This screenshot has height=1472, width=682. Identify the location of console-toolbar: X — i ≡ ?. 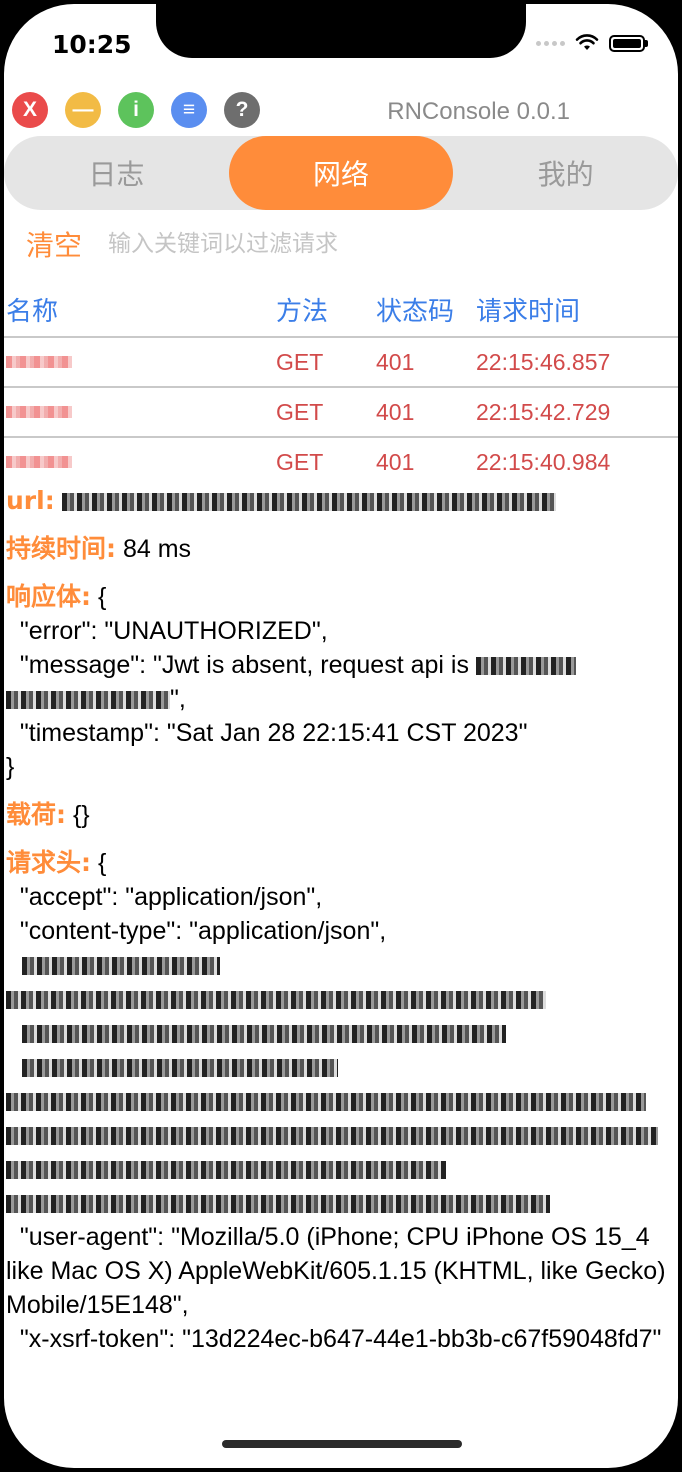
(136, 110).